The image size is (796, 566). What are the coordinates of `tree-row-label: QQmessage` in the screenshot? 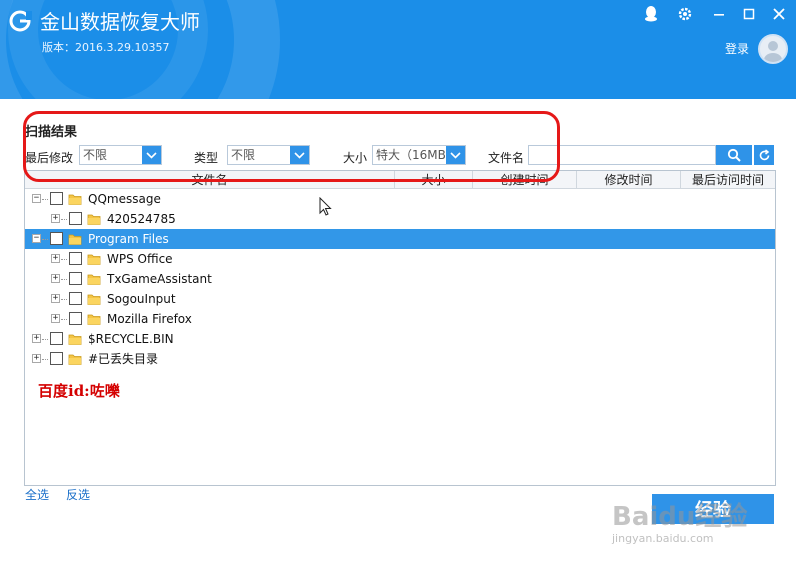 It's located at (124, 199).